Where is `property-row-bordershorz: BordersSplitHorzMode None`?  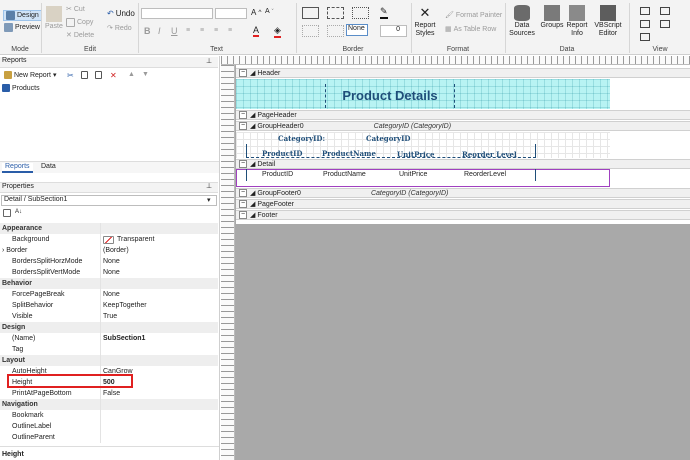
property-row-bordershorz: BordersSplitHorzMode None is located at coordinates (109, 261).